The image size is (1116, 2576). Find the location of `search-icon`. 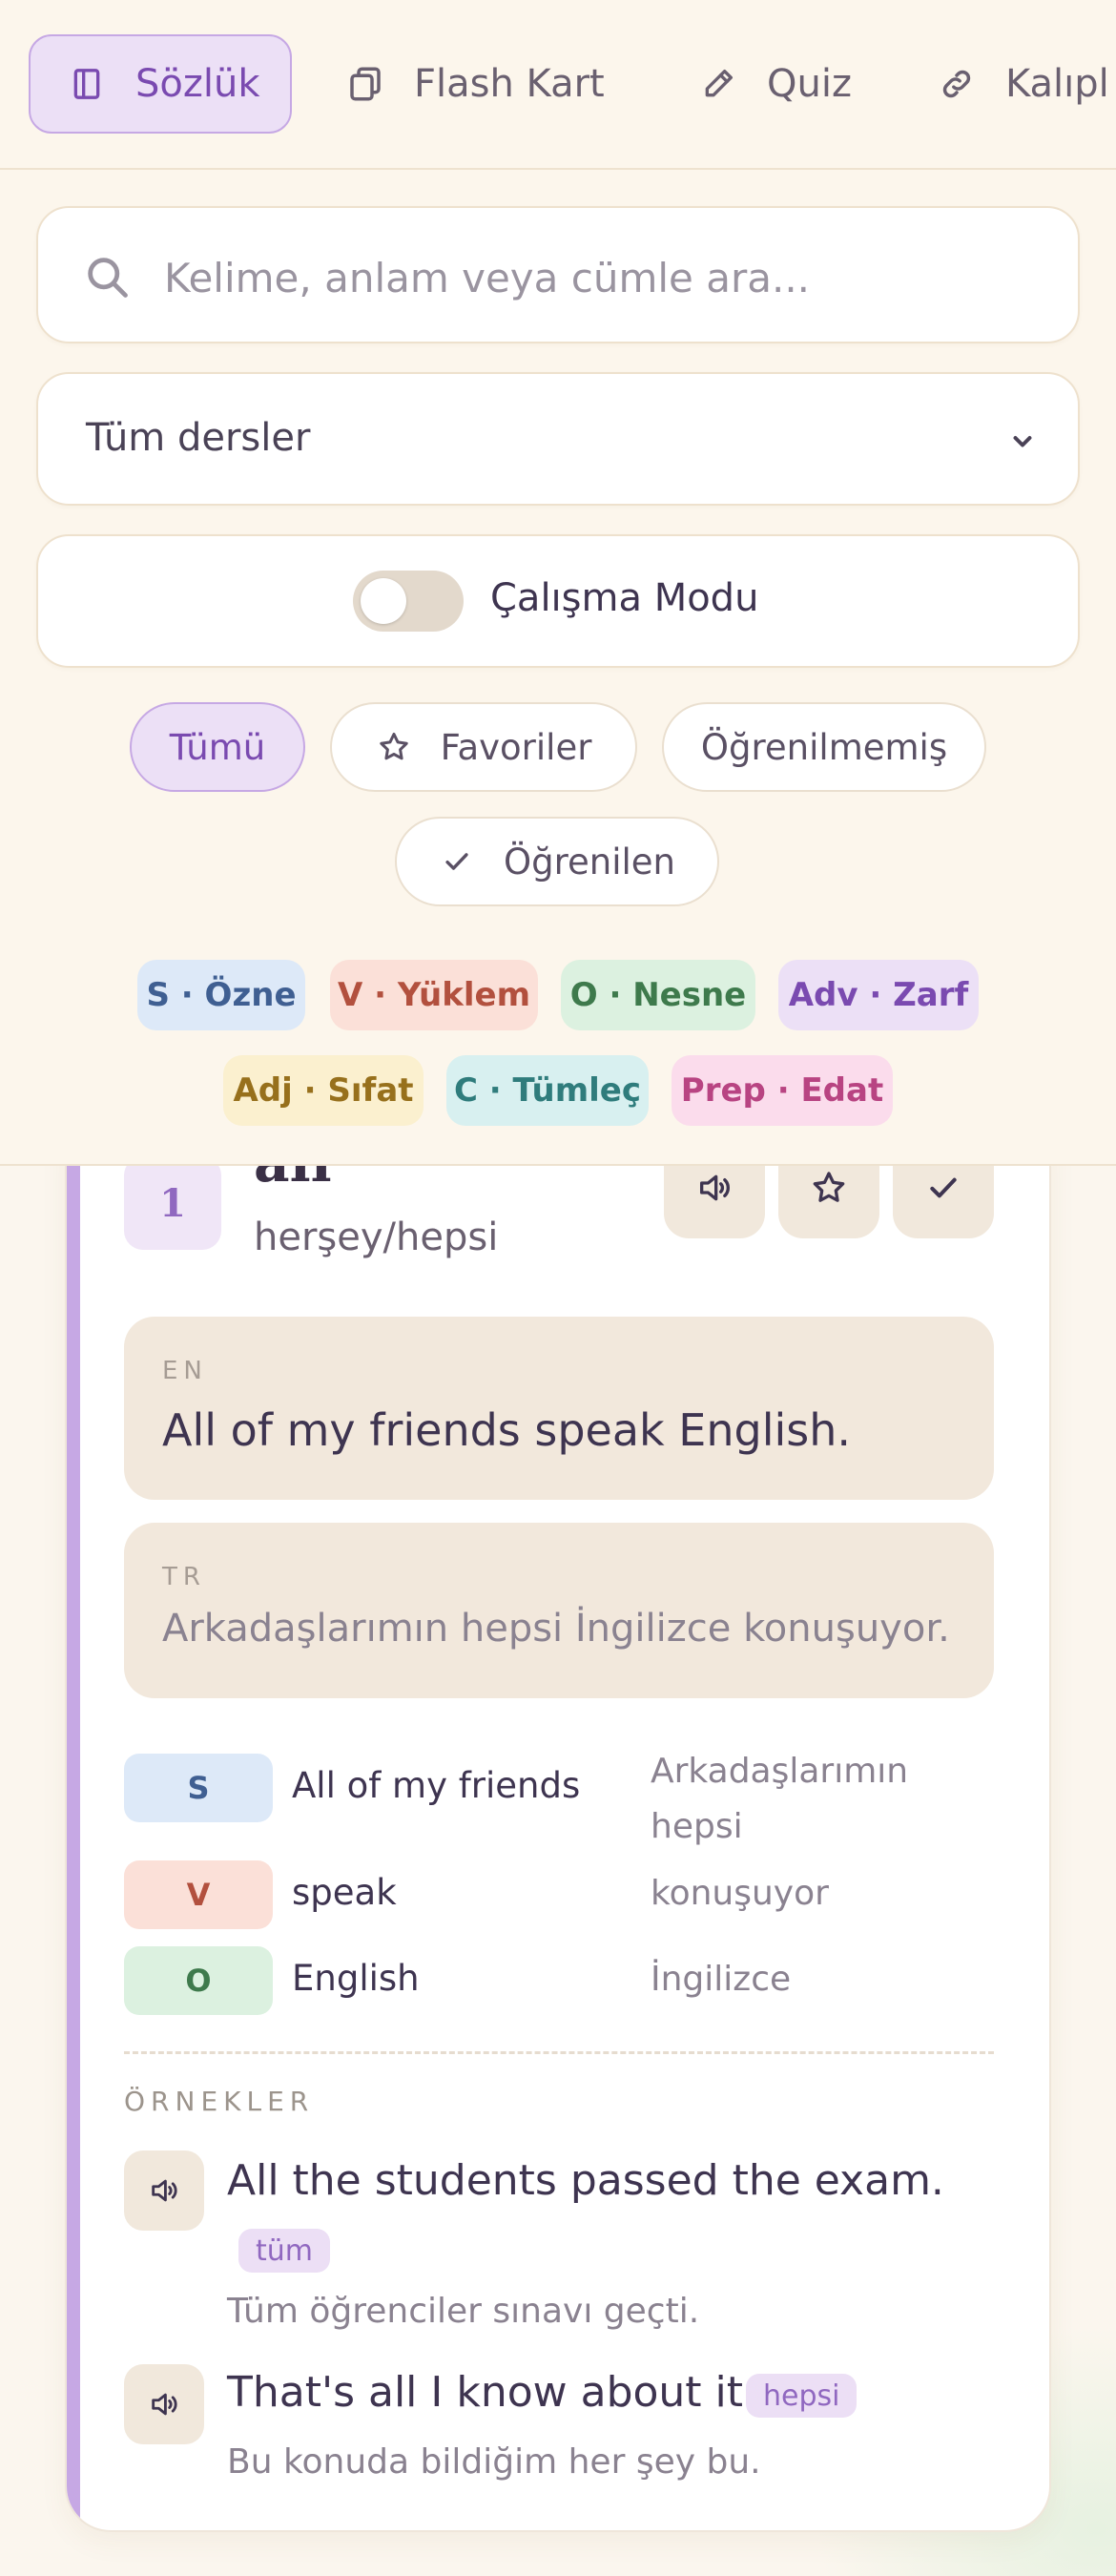

search-icon is located at coordinates (108, 278).